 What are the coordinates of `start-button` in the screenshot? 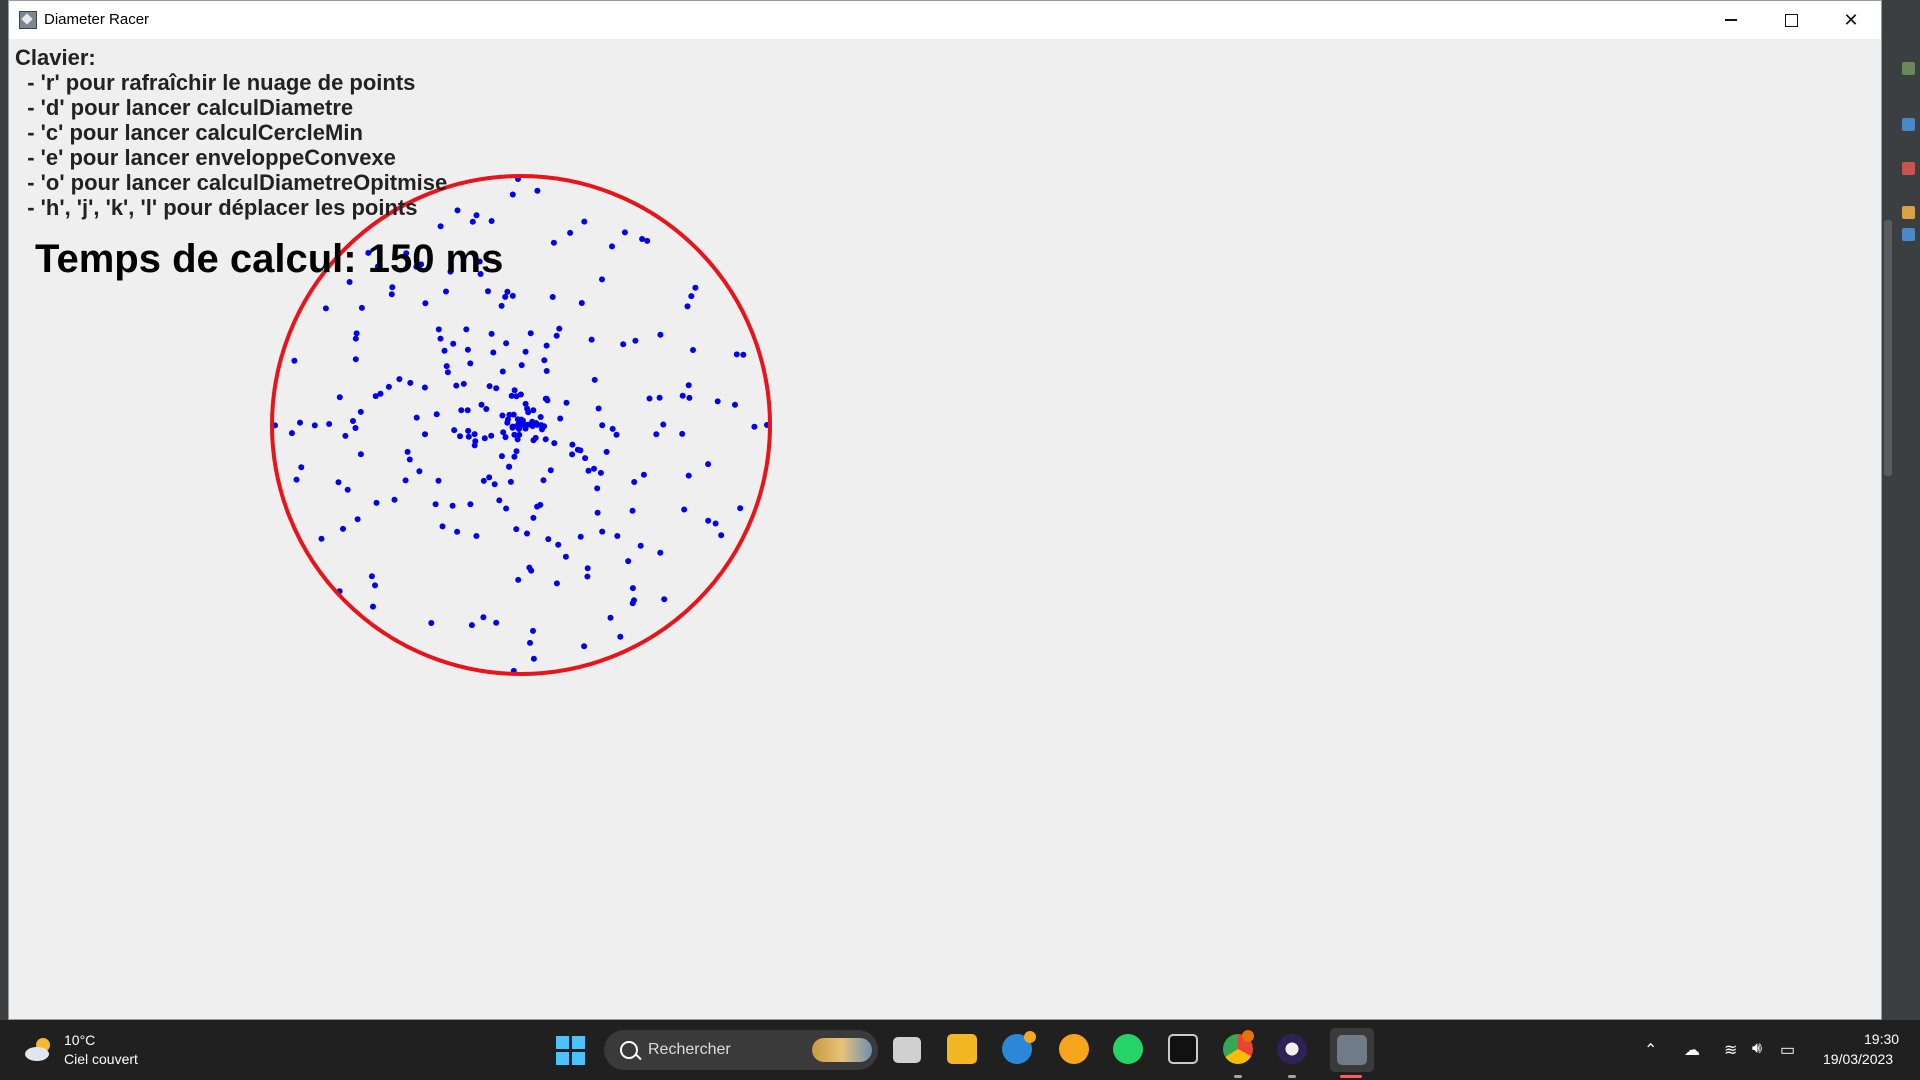 It's located at (571, 1051).